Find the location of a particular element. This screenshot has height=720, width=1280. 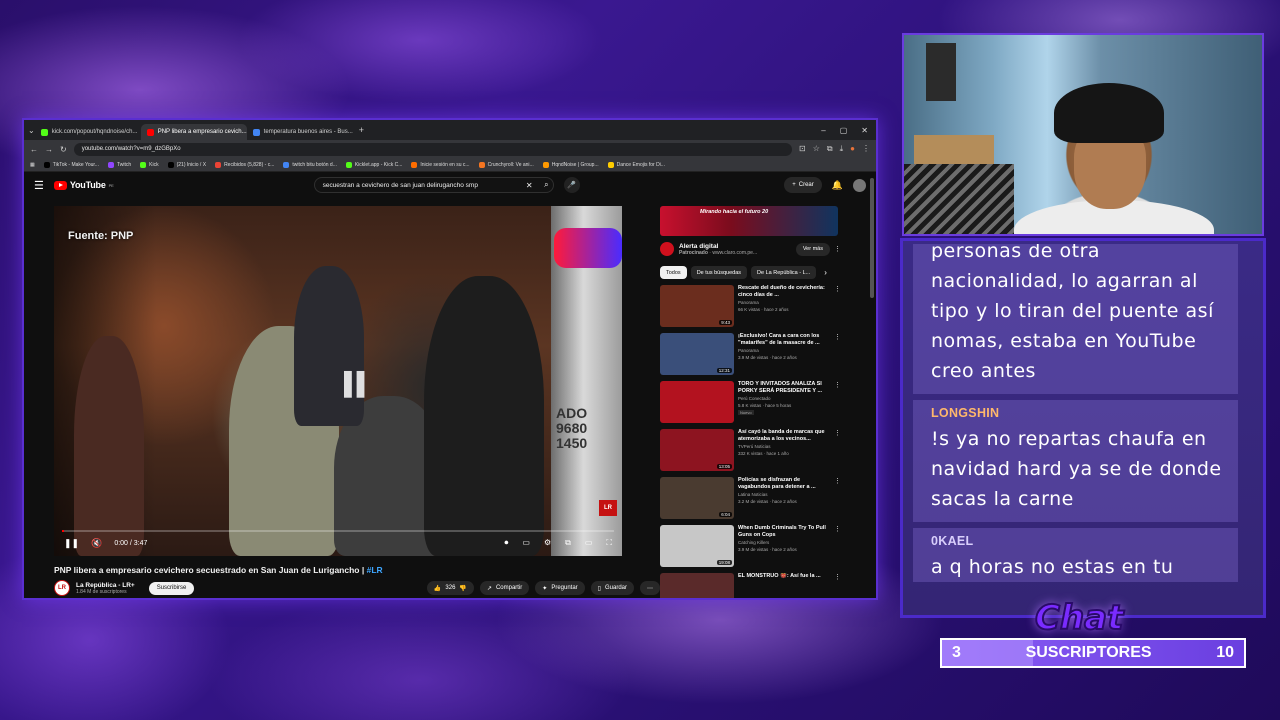

miniplayer-icon: ⧉ is located at coordinates (568, 543).